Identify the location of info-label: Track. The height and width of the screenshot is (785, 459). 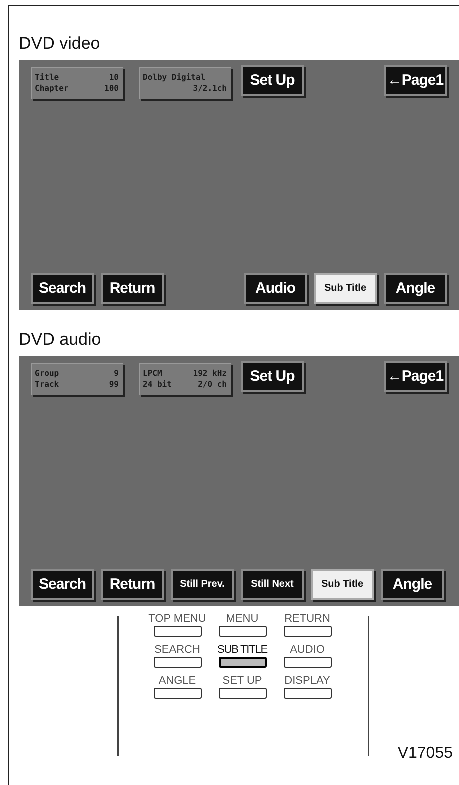
(47, 384).